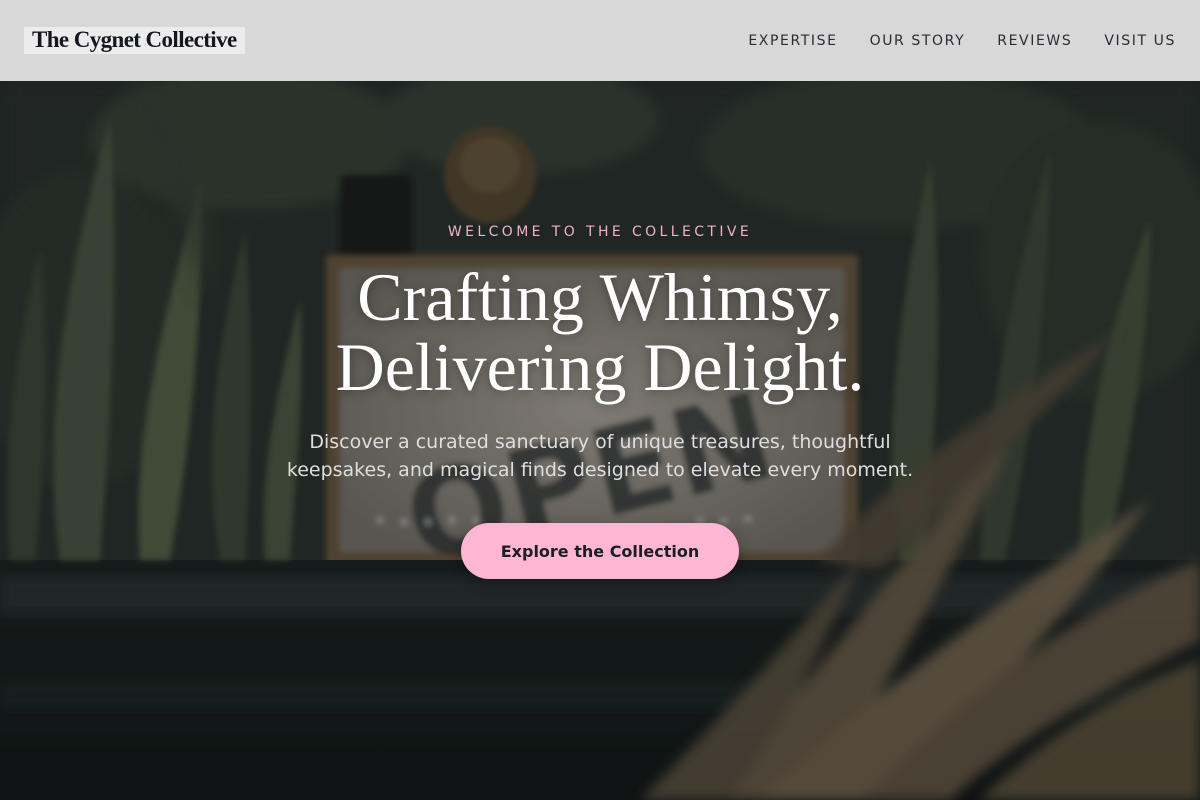 The width and height of the screenshot is (1200, 800). Describe the element at coordinates (1034, 41) in the screenshot. I see `nav-link-reviews: REVIEWS` at that location.